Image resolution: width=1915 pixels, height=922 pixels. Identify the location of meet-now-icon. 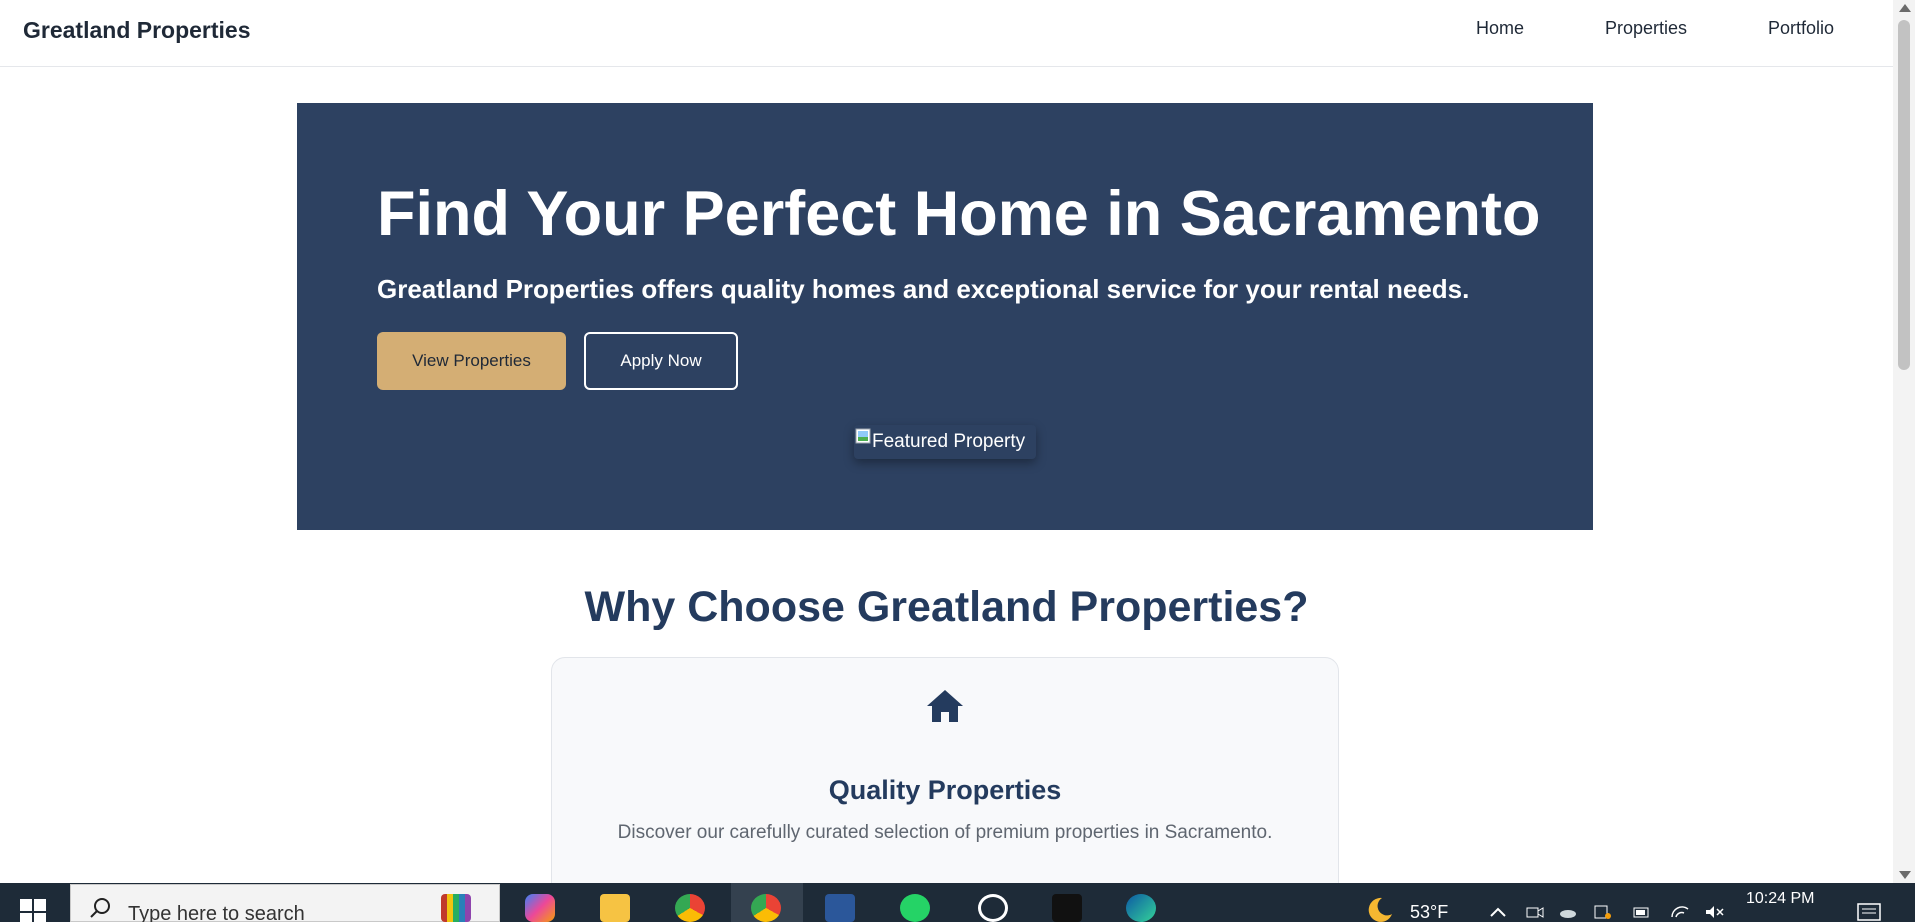
(1535, 912).